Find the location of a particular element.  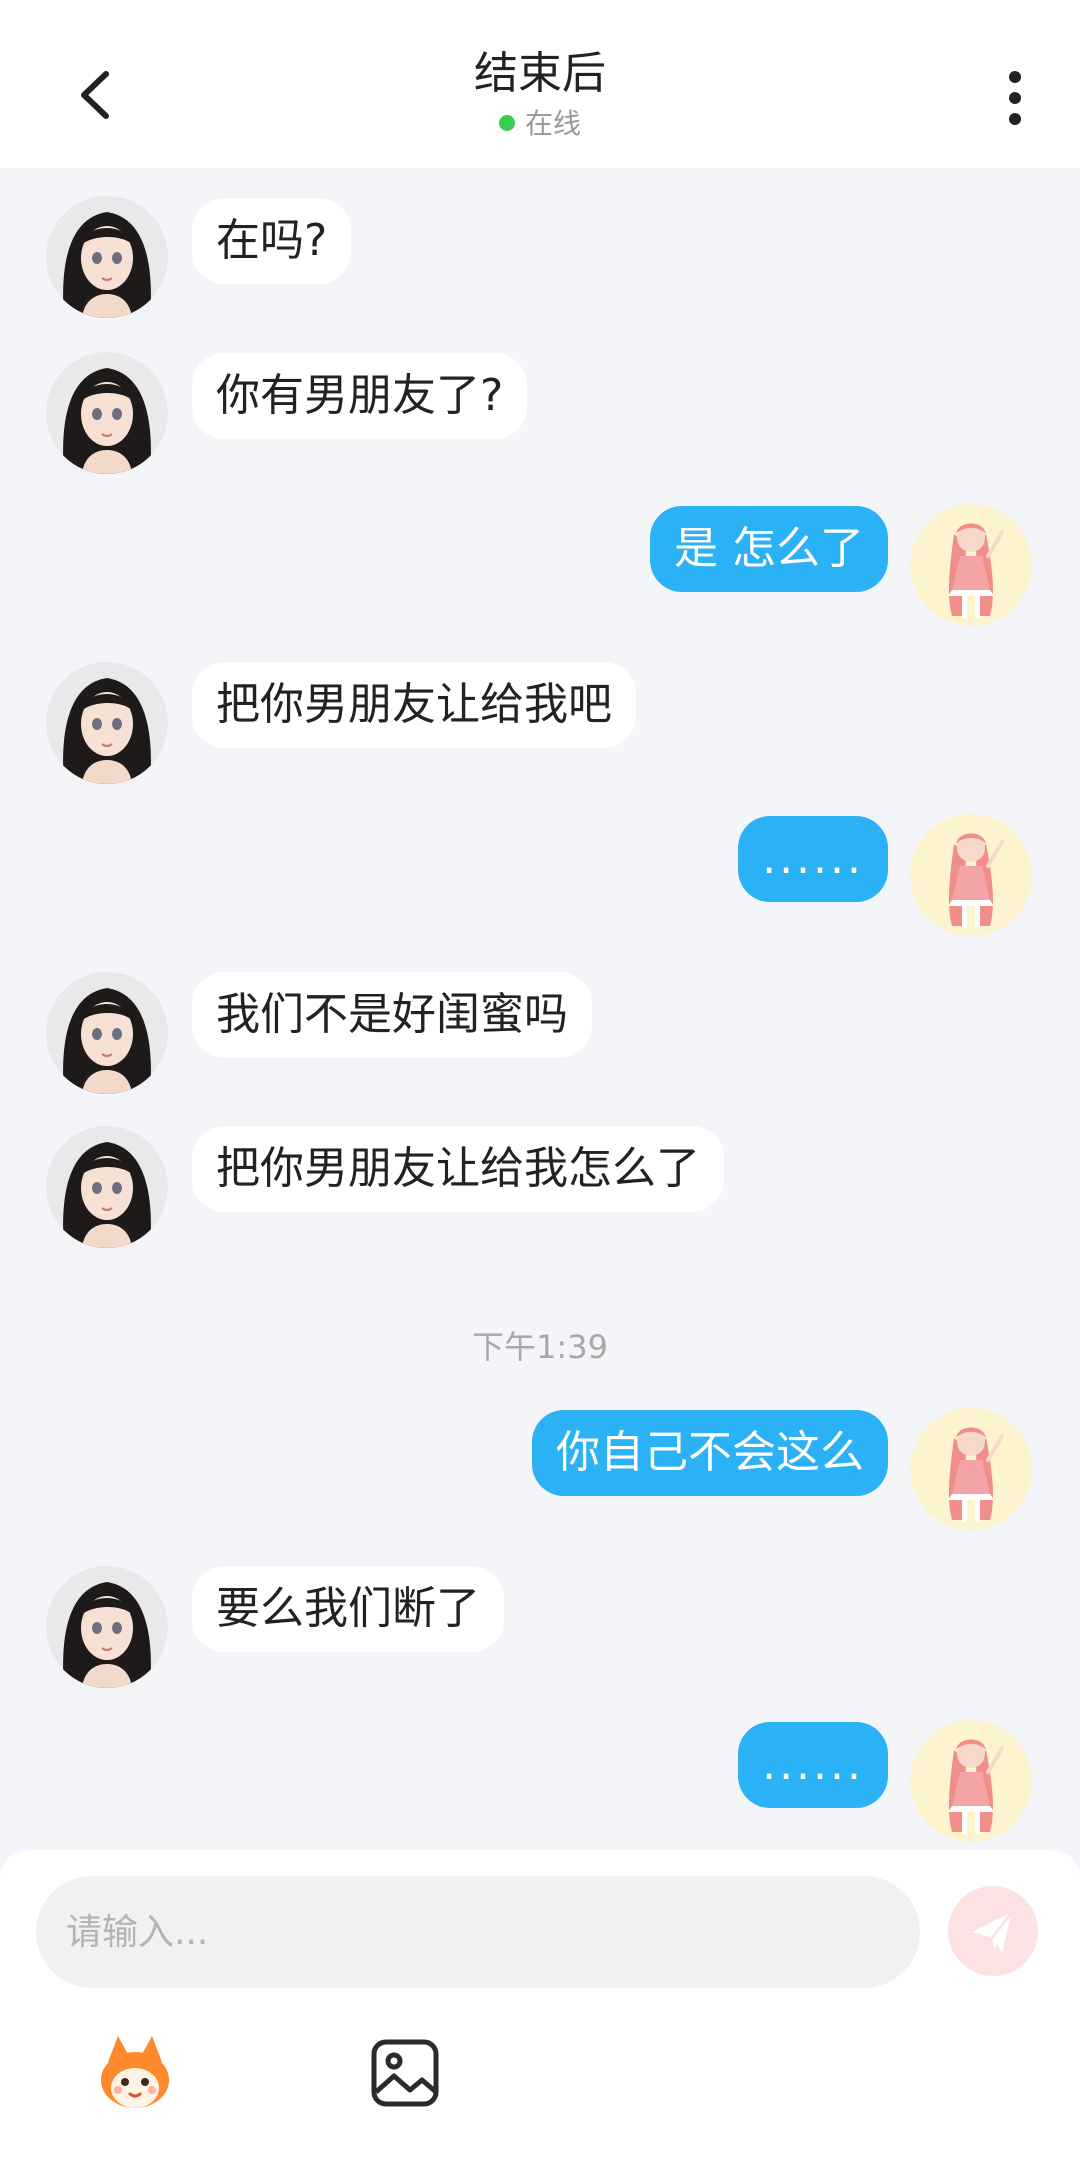

message-bubble-outgoing: 你自己不会这么 is located at coordinates (710, 1453).